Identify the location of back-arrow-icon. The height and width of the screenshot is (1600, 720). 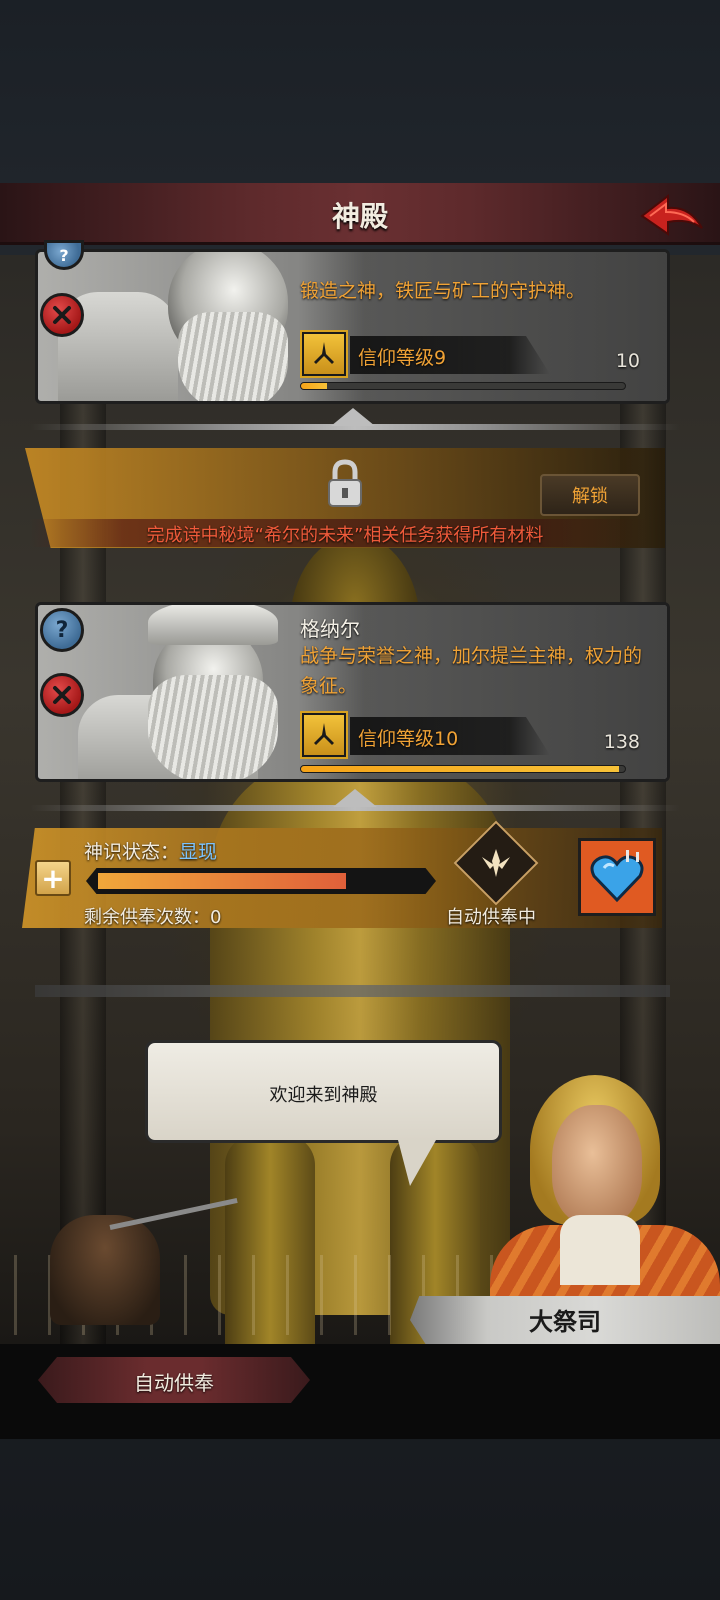
(671, 214).